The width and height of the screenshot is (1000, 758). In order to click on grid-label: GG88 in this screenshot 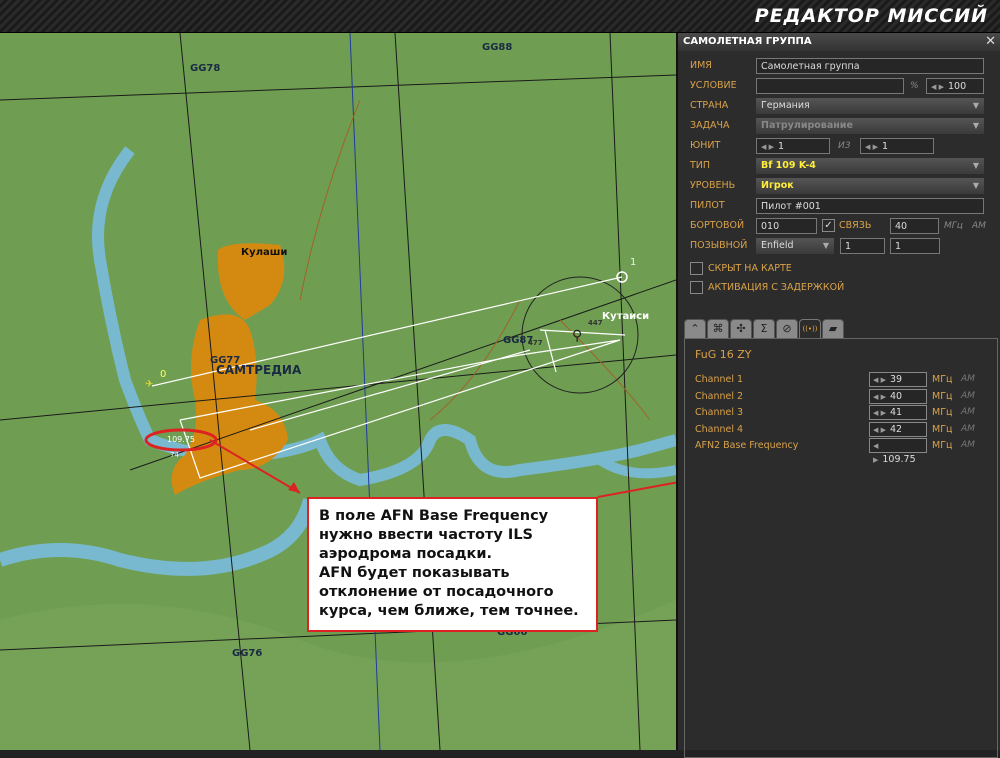, I will do `click(497, 47)`.